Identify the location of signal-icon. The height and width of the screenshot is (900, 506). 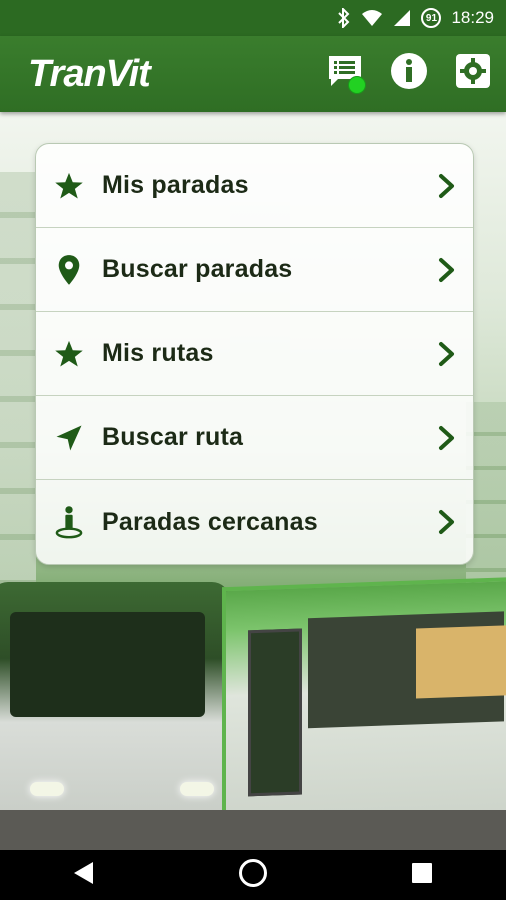
(402, 18).